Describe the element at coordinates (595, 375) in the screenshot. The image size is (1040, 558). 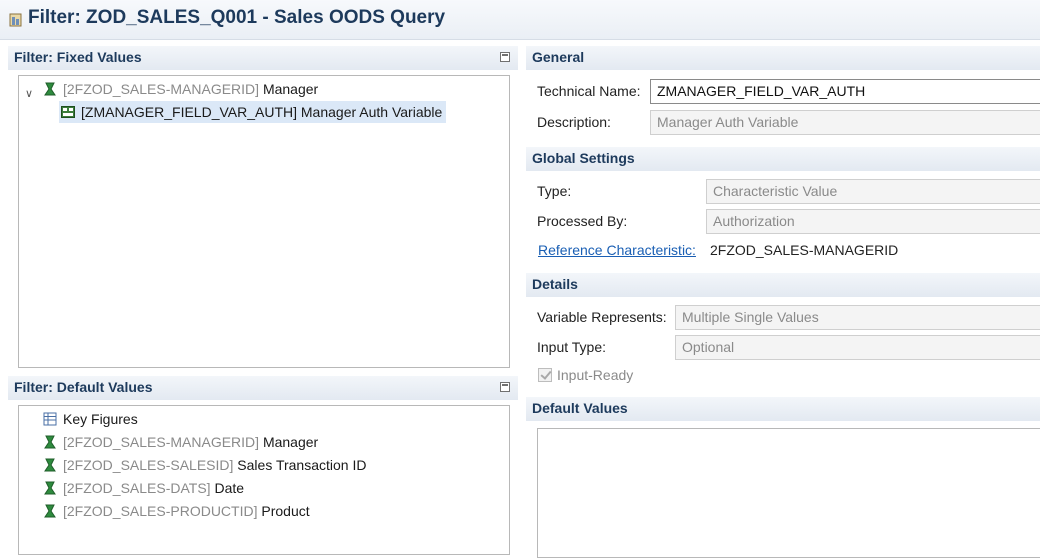
I see `input-ready-label: Input-Ready` at that location.